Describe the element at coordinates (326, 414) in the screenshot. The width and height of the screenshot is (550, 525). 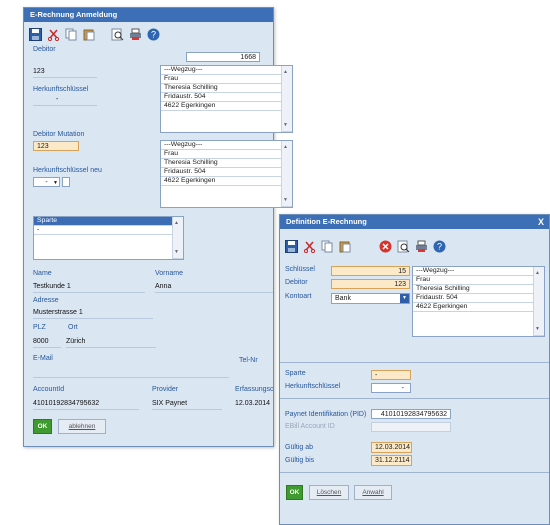
I see `pid-label: Paynet Identifikation (PID)` at that location.